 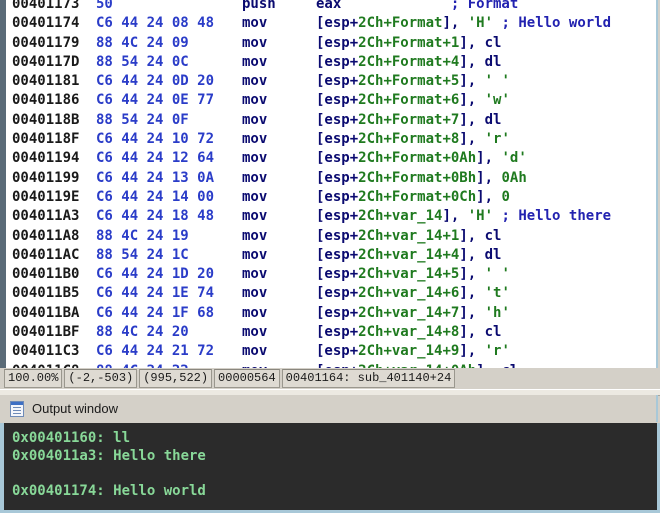 What do you see at coordinates (408, 255) in the screenshot?
I see `operands: [esp+2Ch+var_14+4], dl` at bounding box center [408, 255].